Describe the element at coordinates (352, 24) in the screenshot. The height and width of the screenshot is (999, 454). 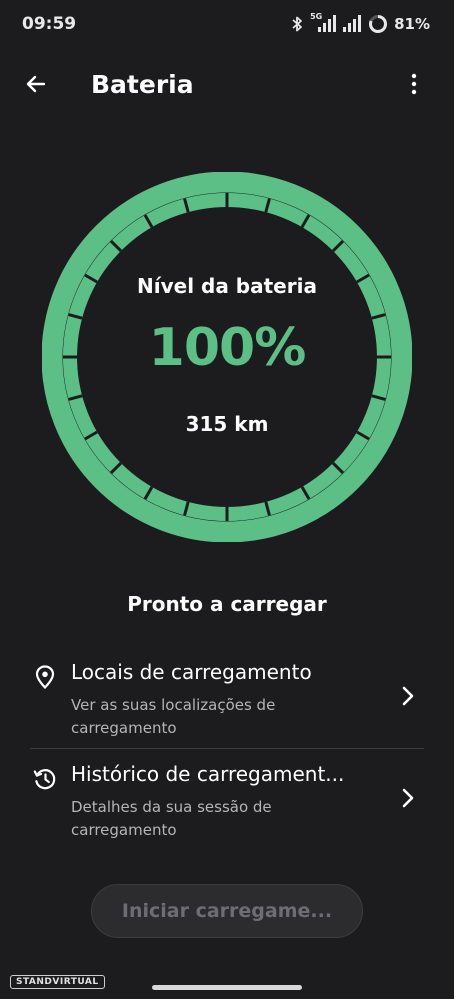
I see `signal-icon` at that location.